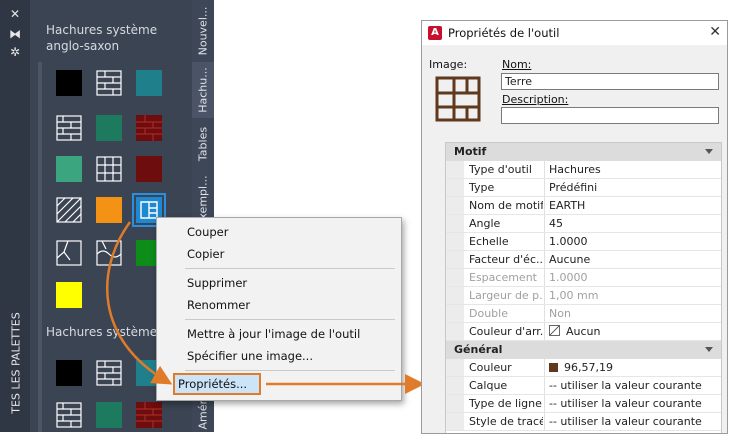  What do you see at coordinates (583, 332) in the screenshot?
I see `property-row: Couleur d'arr... Aucun` at bounding box center [583, 332].